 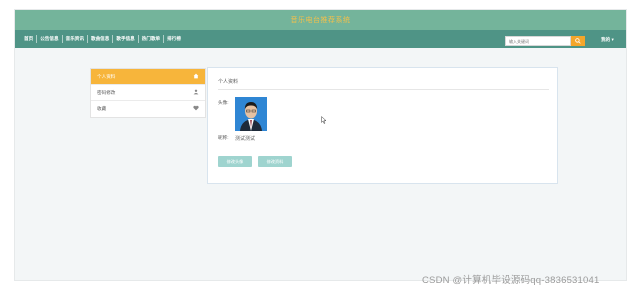 What do you see at coordinates (235, 161) in the screenshot?
I see `update-avatar-button: 修改头像` at bounding box center [235, 161].